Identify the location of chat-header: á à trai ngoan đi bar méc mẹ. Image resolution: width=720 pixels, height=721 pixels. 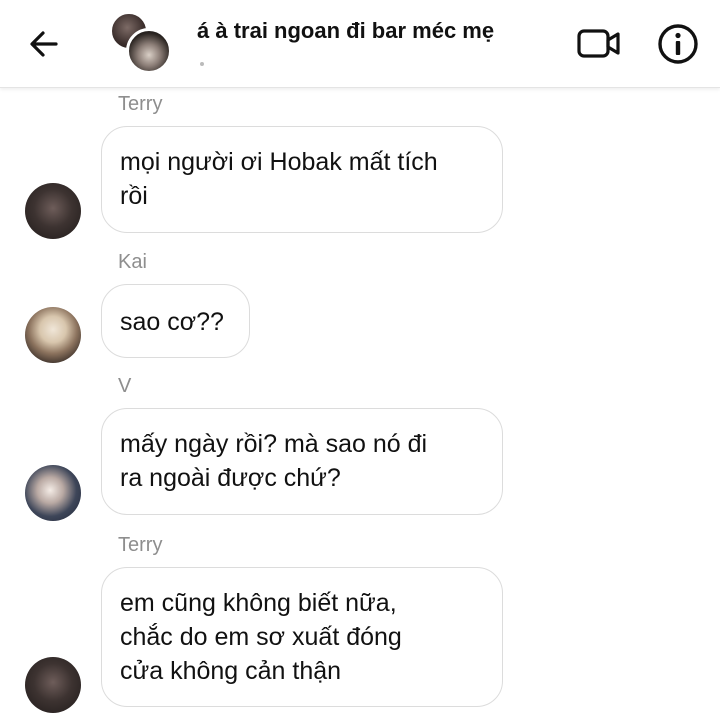
(360, 44).